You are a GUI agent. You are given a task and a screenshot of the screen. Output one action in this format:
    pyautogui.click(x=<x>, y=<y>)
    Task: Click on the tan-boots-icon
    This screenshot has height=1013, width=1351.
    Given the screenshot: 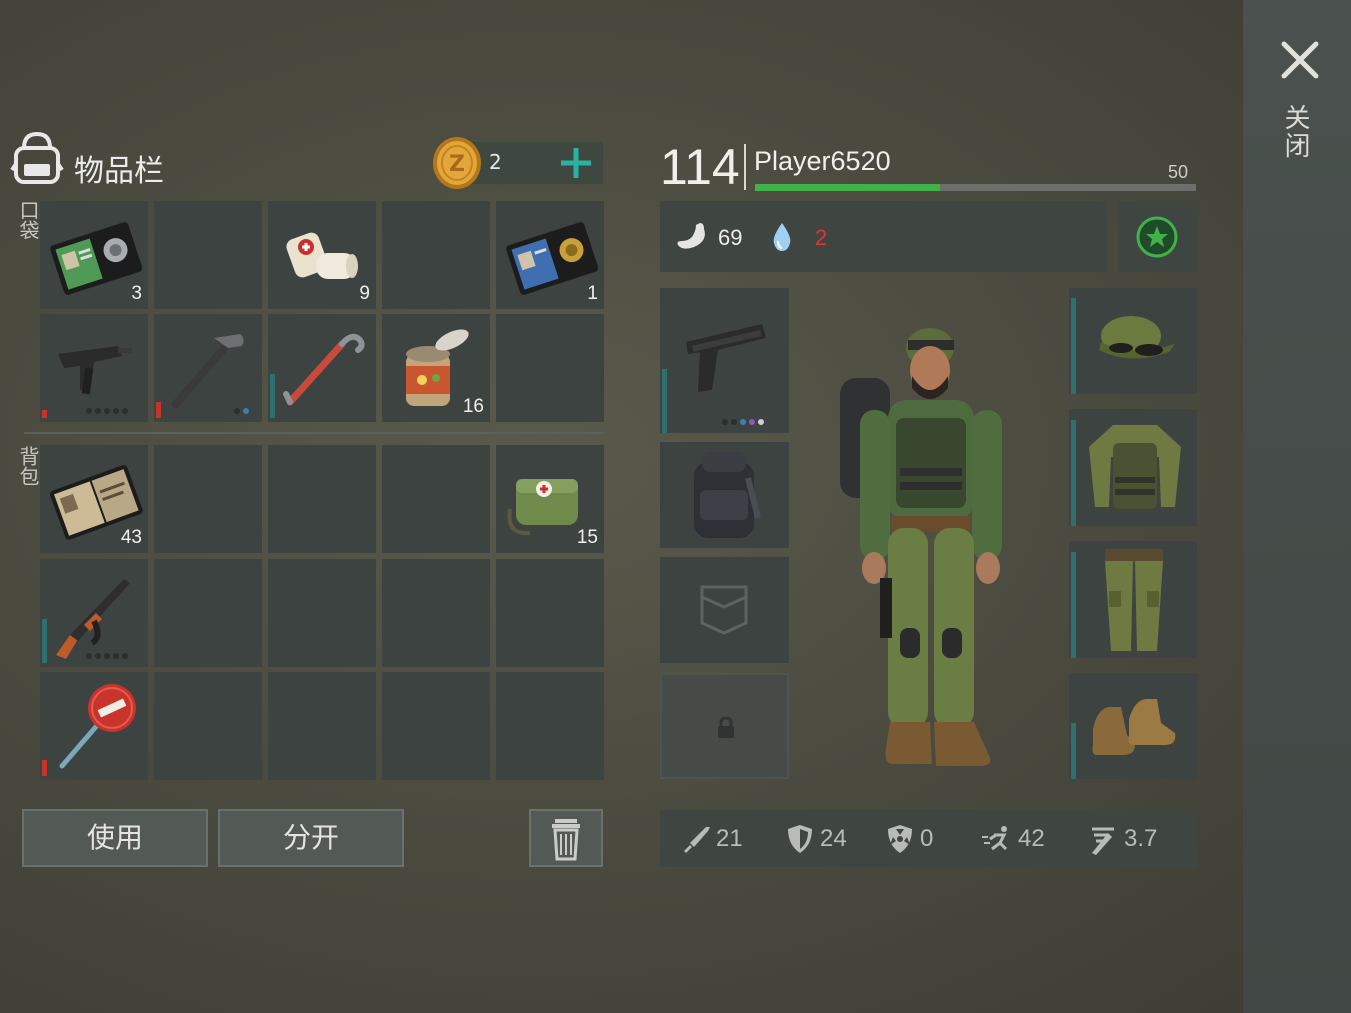 What is the action you would take?
    pyautogui.click(x=1134, y=727)
    